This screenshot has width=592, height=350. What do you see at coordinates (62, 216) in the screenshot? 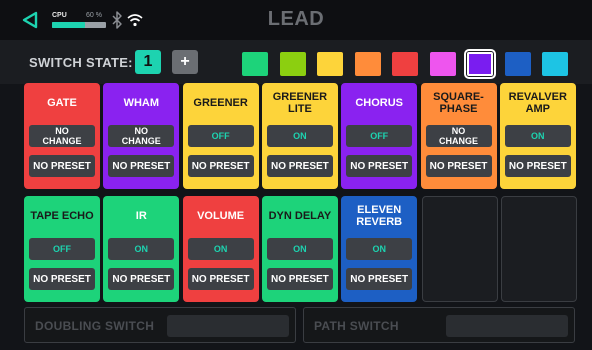
I see `block-name: TAPE ECHO` at bounding box center [62, 216].